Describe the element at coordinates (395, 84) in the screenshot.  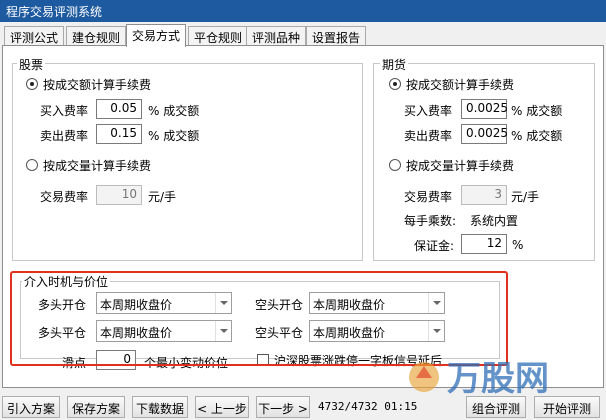
I see `futures-by-amount-radio` at that location.